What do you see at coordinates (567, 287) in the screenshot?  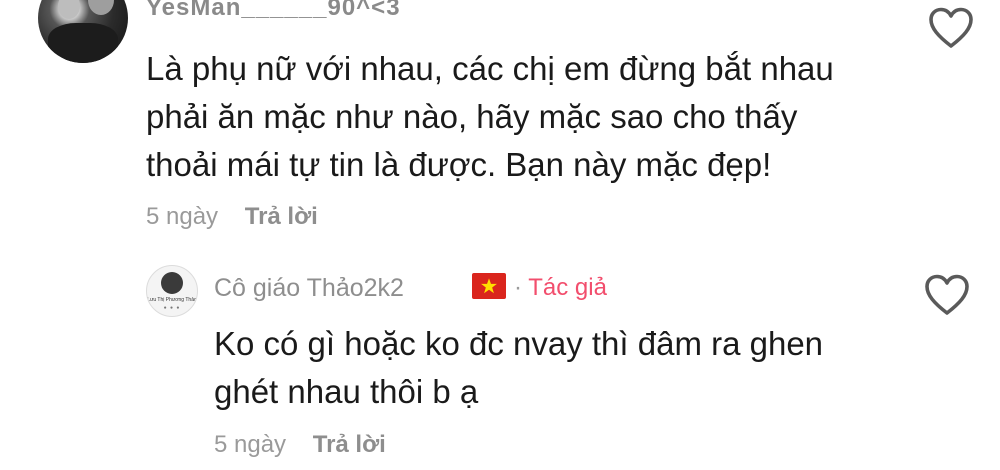 I see `author-label: Tác giả` at bounding box center [567, 287].